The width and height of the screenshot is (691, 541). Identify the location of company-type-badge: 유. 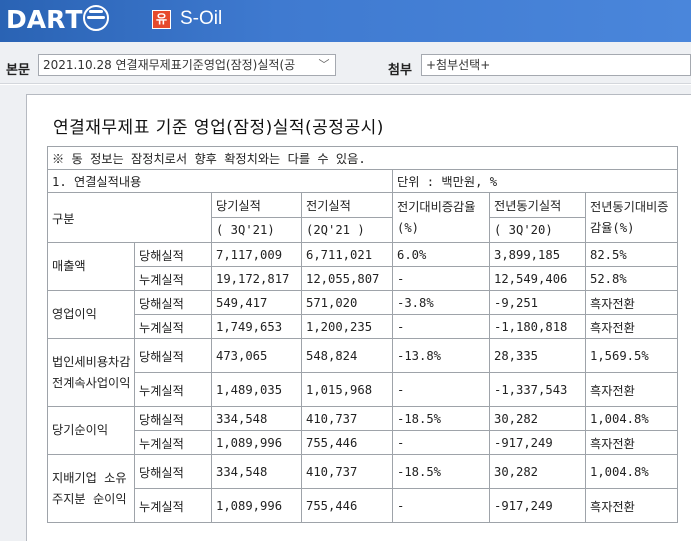
(161, 19).